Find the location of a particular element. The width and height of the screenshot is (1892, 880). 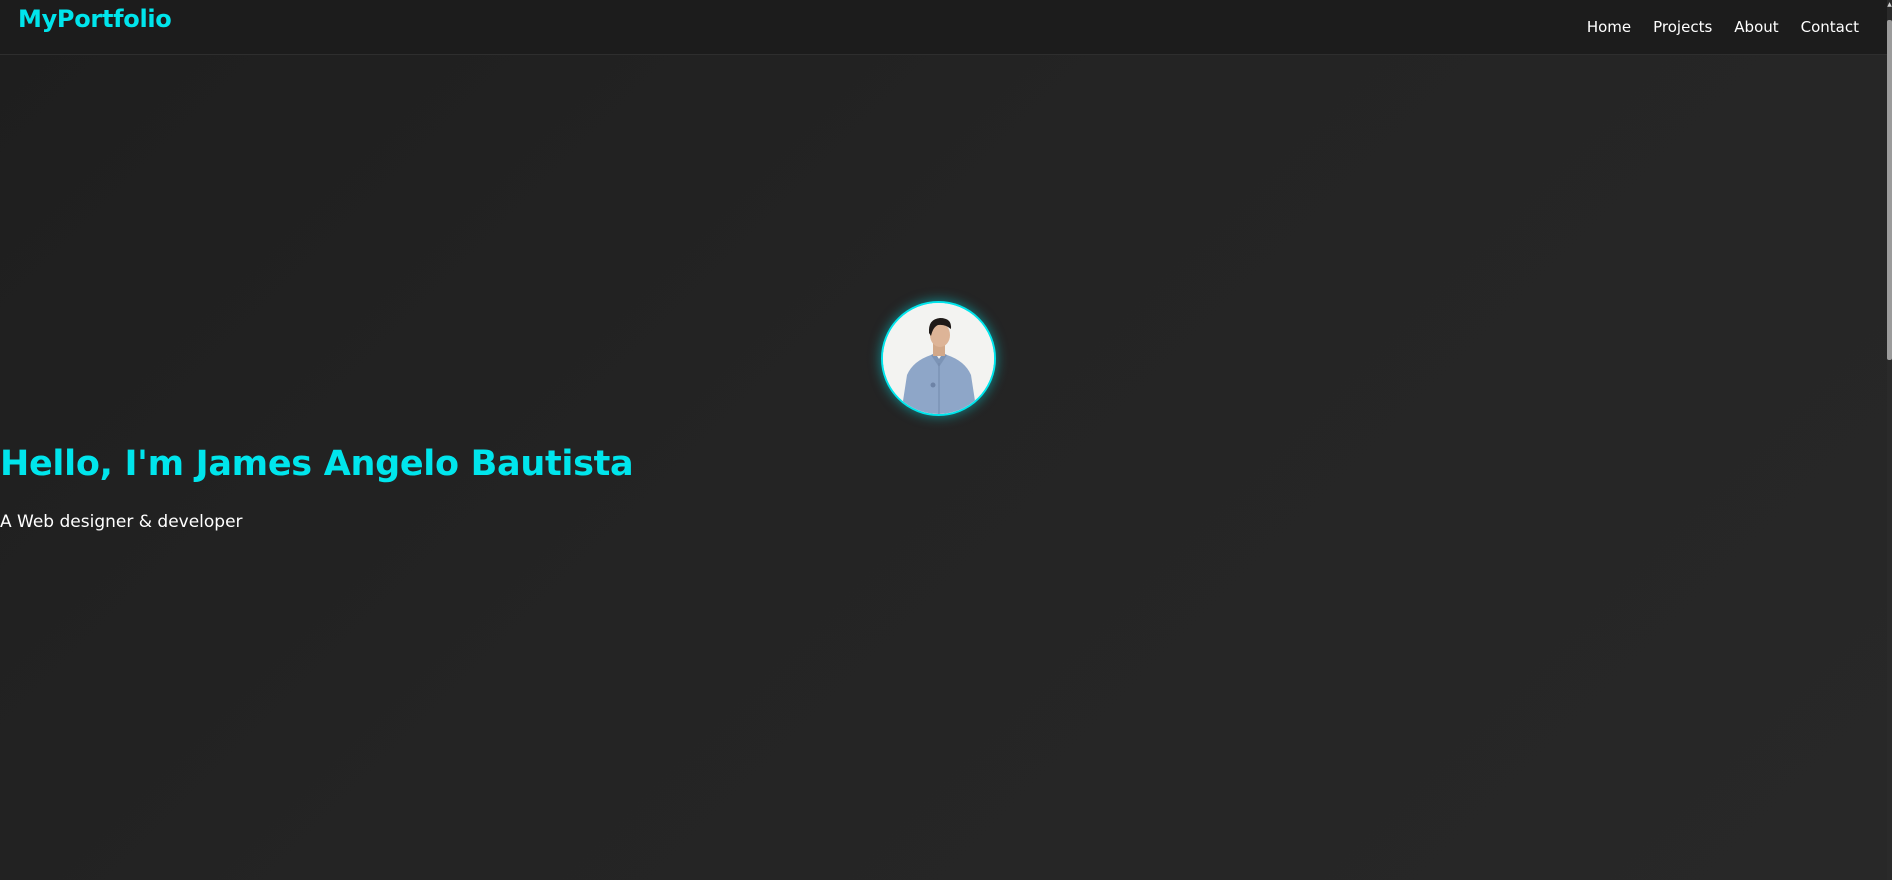

navbar: MyPortfolio Home Projects About Contact is located at coordinates (943, 27).